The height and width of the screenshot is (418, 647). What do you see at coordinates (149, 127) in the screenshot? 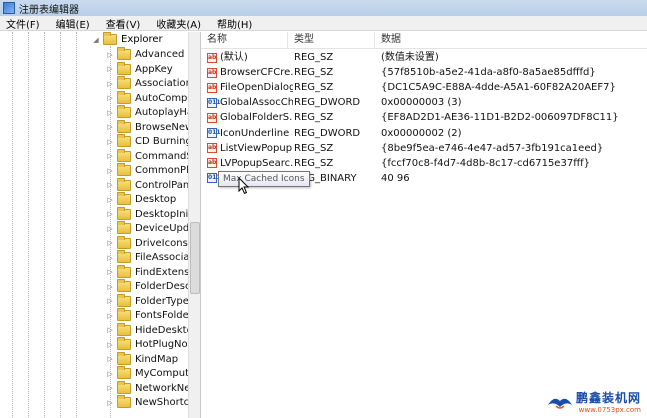
I see `tree-item: ▷ BrowseNewP` at bounding box center [149, 127].